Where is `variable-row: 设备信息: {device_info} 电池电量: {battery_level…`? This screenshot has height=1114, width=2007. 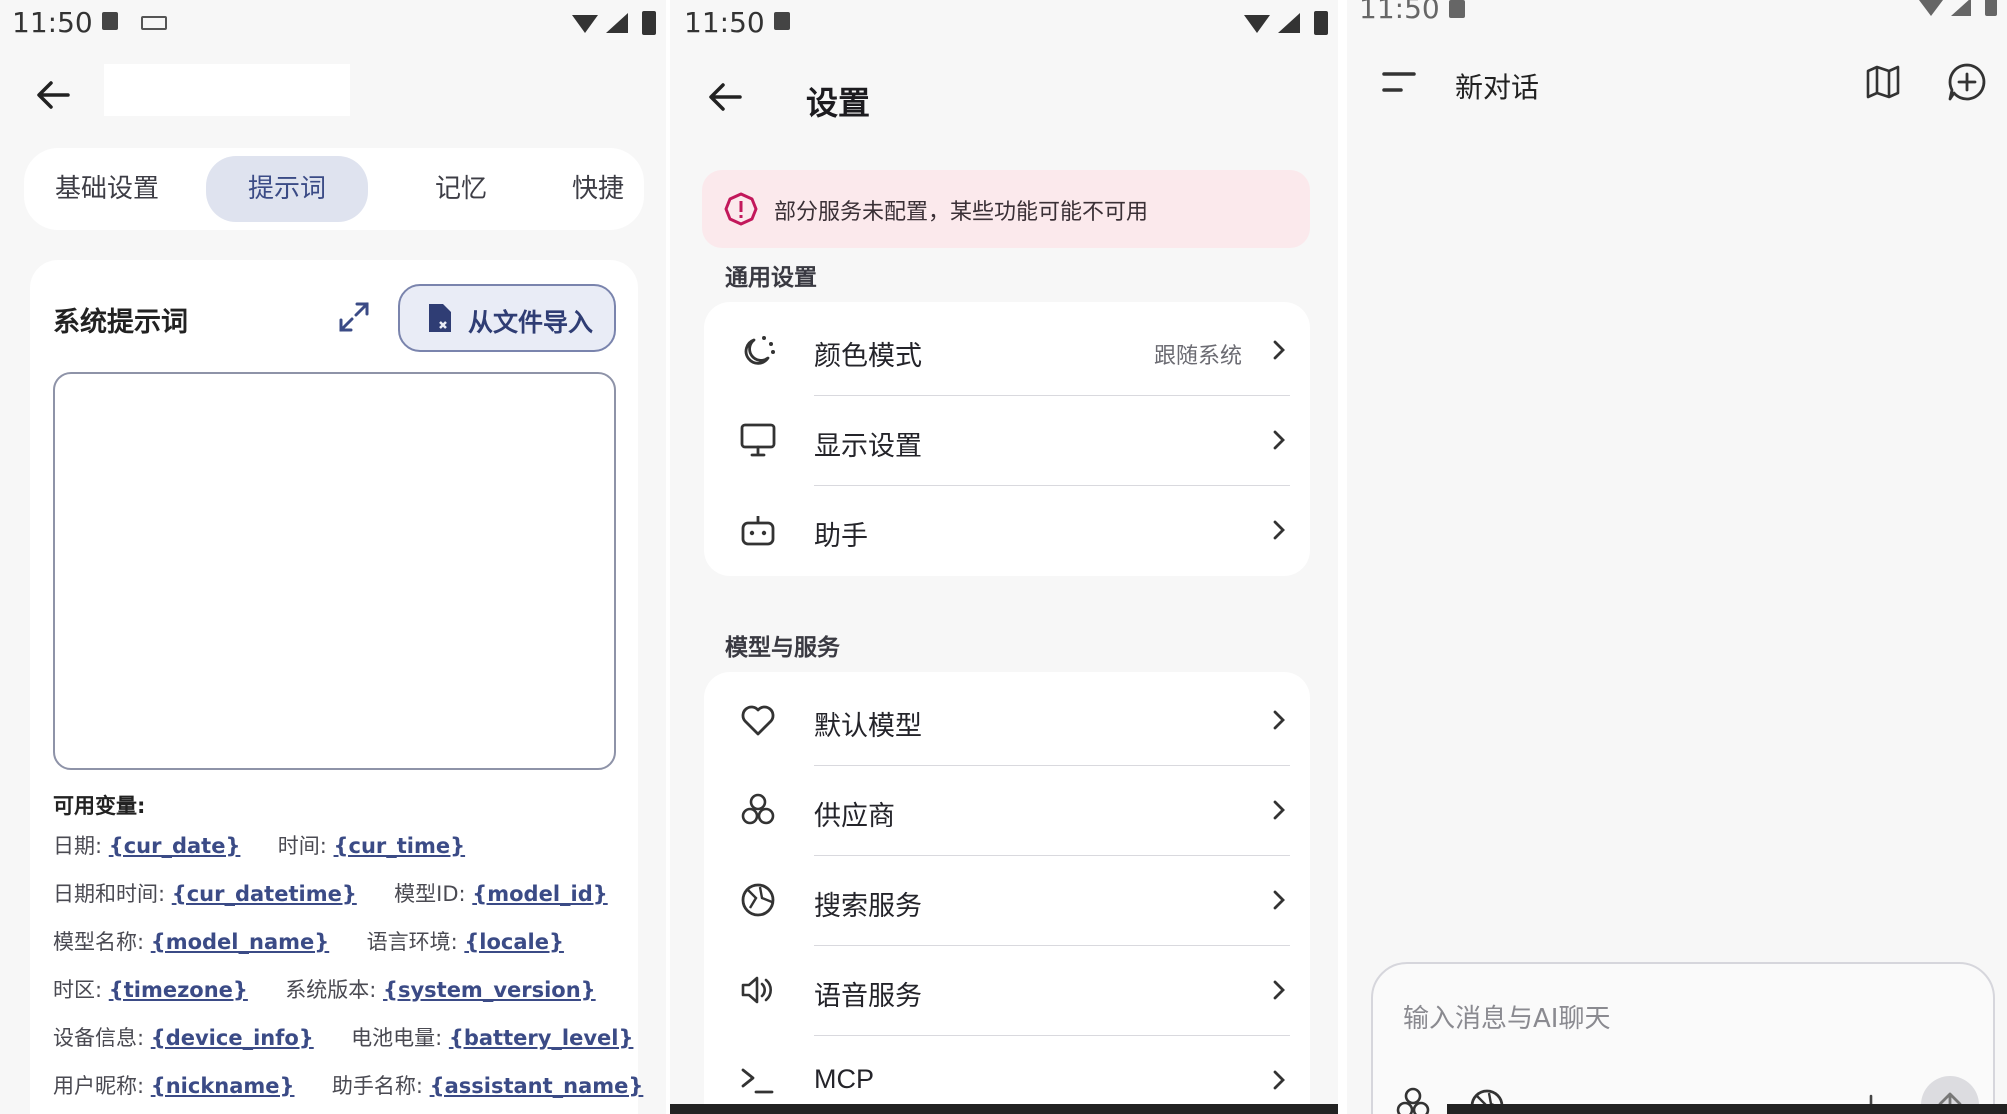
variable-row: 设备信息: {device_info} 电池电量: {battery_level… is located at coordinates (343, 1037).